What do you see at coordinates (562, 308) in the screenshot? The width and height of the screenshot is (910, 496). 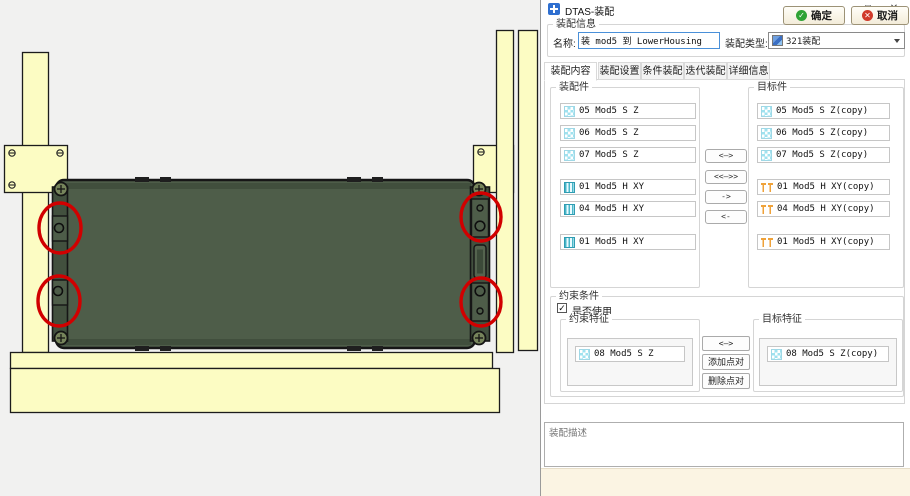 I see `use-constraint-checkbox: ✓` at bounding box center [562, 308].